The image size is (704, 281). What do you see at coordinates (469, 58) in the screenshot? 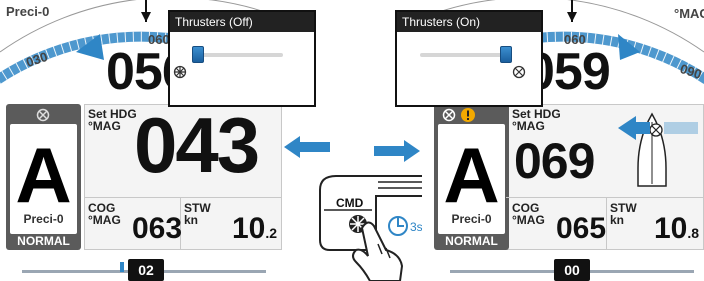
I see `thrusters-on-popup: Thrusters (On)` at bounding box center [469, 58].